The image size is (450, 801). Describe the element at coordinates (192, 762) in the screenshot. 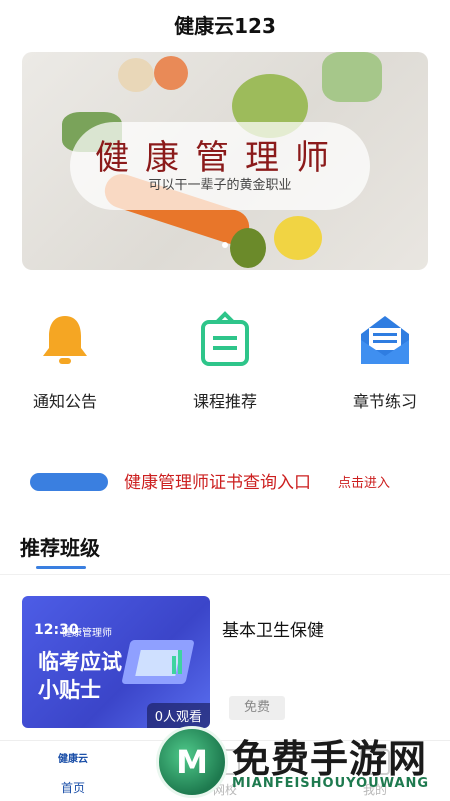

I see `watermark-logo-icon: M` at that location.